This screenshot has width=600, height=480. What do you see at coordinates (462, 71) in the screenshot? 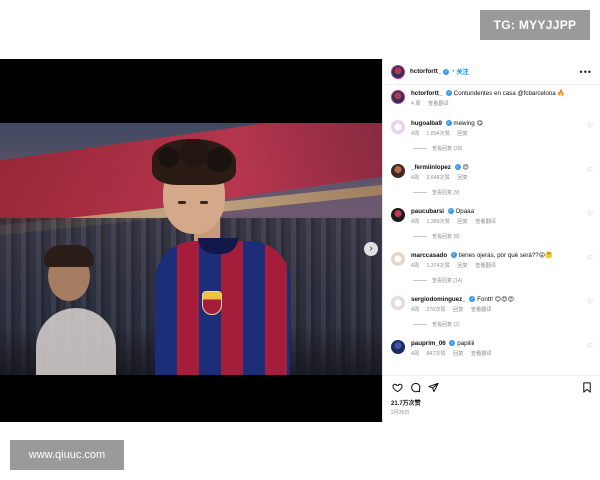
I see `follow-button: 关注` at bounding box center [462, 71].